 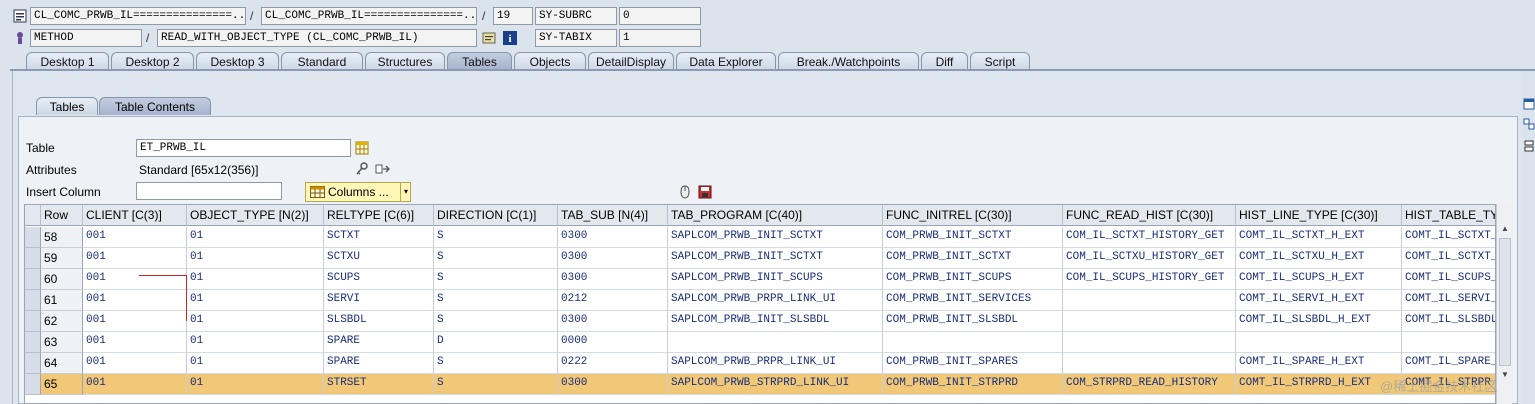 What do you see at coordinates (1448, 215) in the screenshot?
I see `column-header-hist-table-type: HIST_TABLE_TY` at bounding box center [1448, 215].